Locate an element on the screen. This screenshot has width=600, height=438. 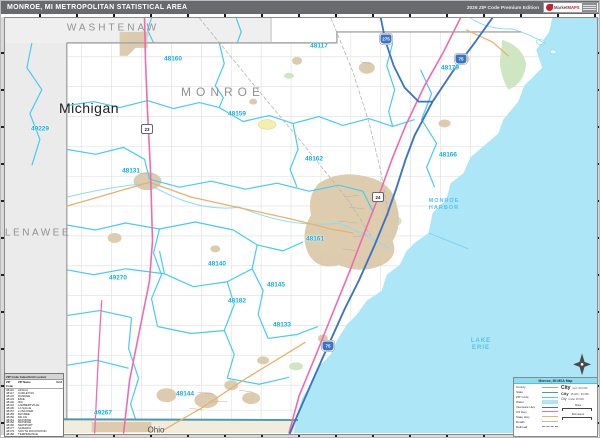
brand-name-secondary: MAPS is located at coordinates (573, 7).